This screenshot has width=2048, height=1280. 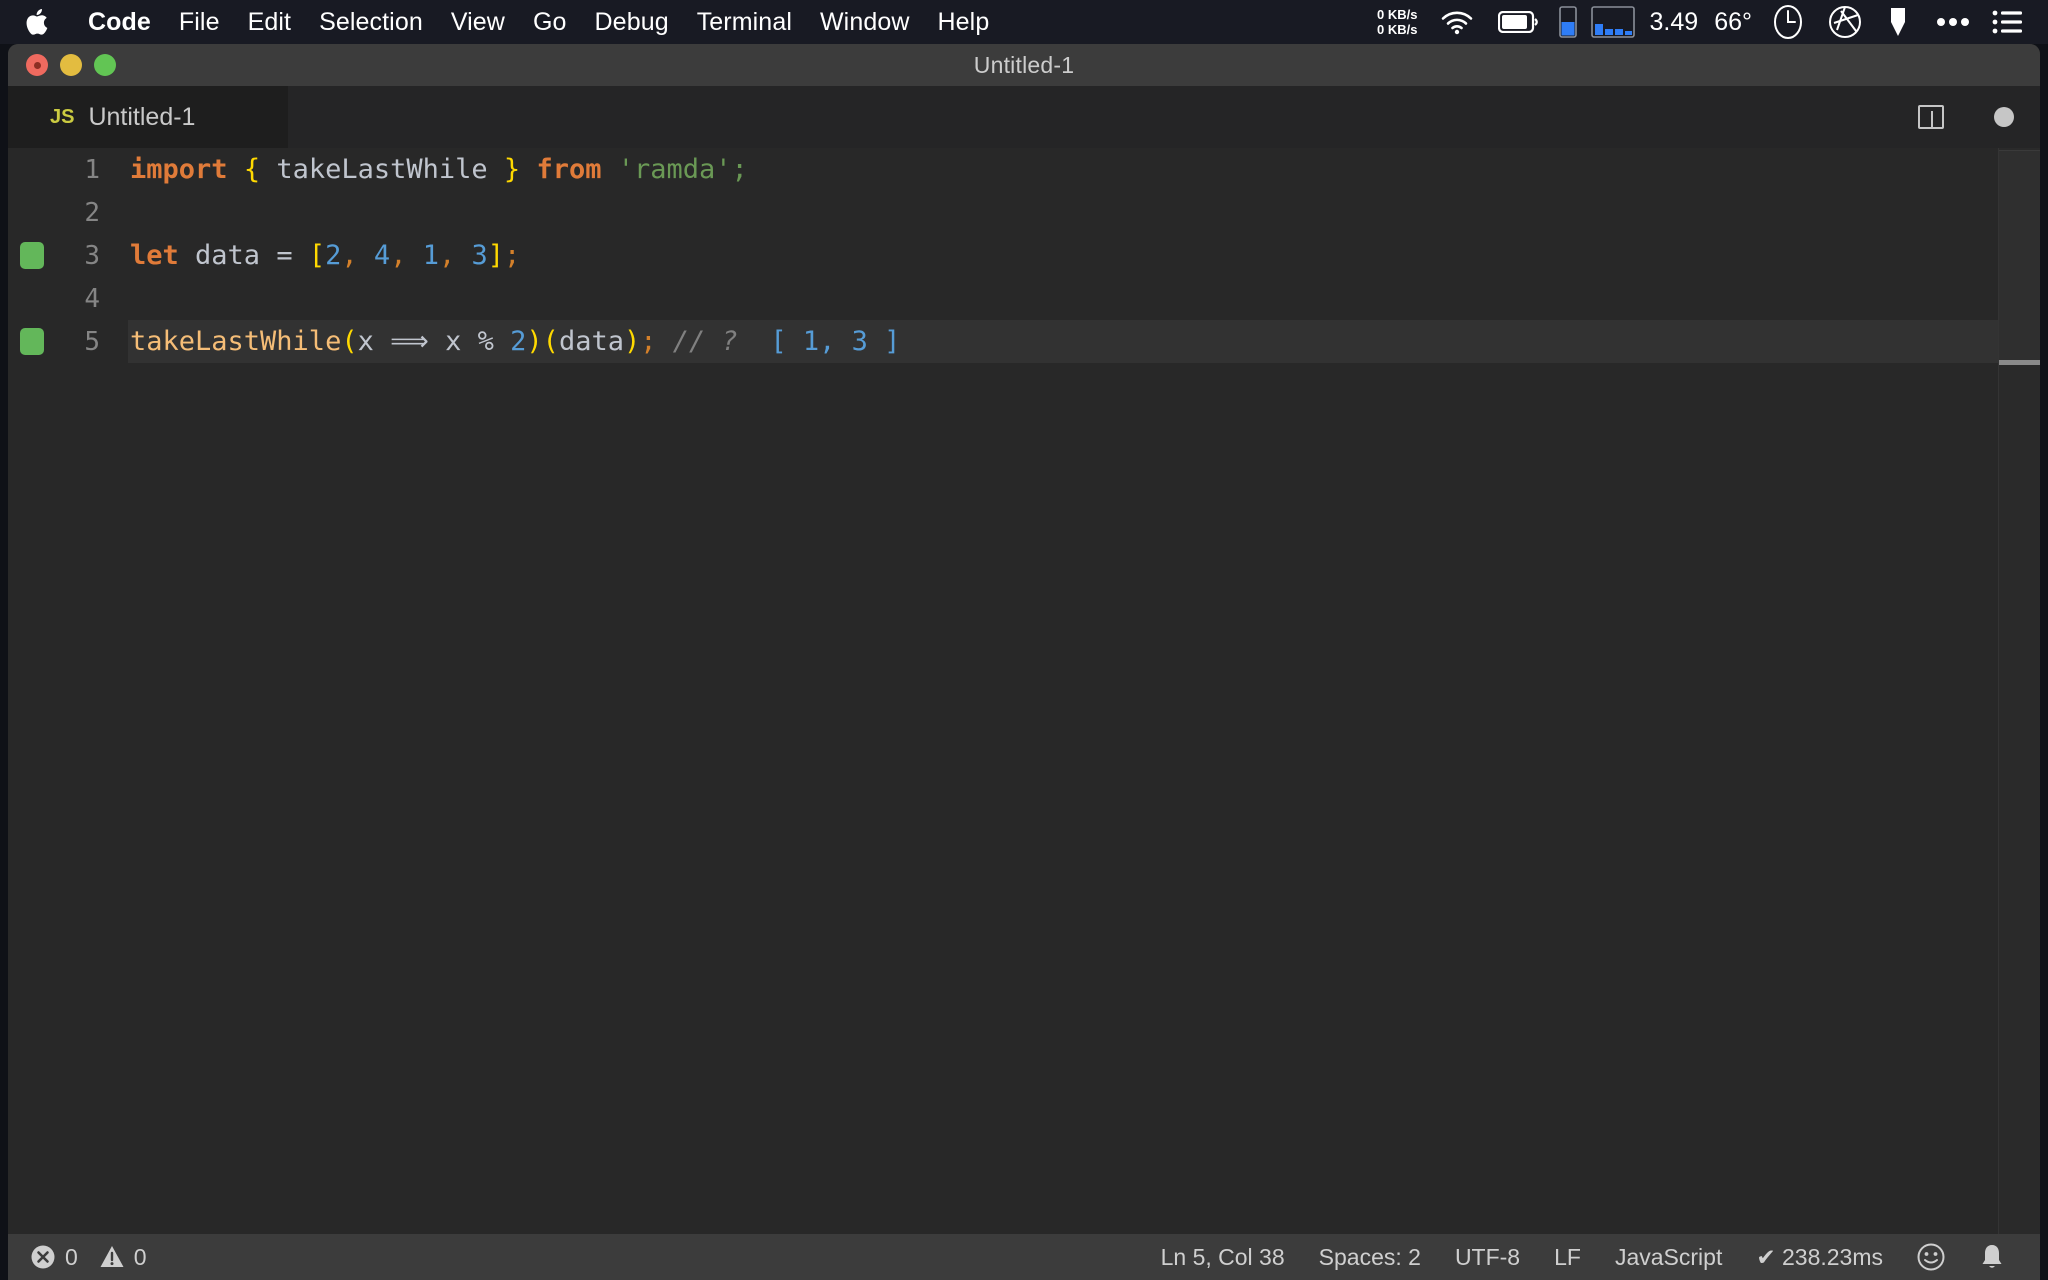 I want to click on code-line-1: 1 import { takeLastWhile } from 'ramda';, so click(x=1024, y=169).